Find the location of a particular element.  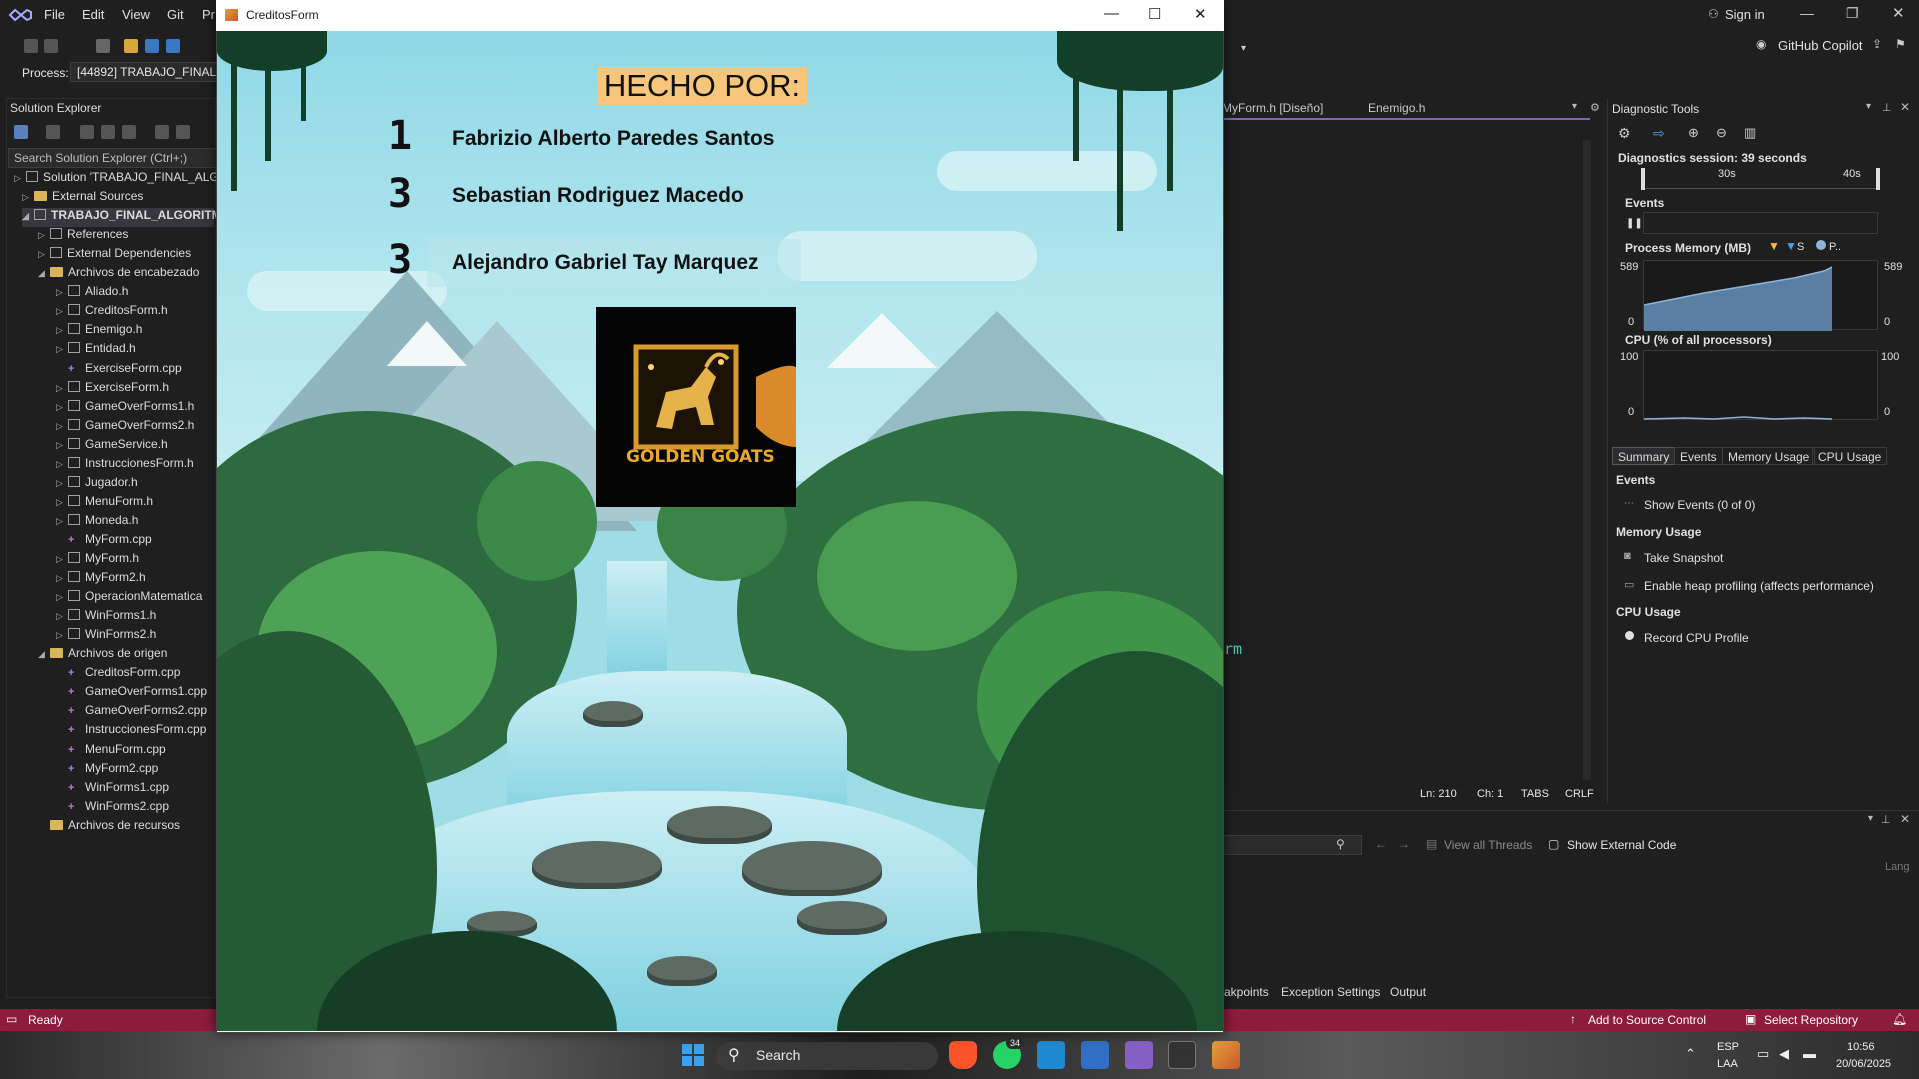

indent-mode: TABS is located at coordinates (1535, 794).